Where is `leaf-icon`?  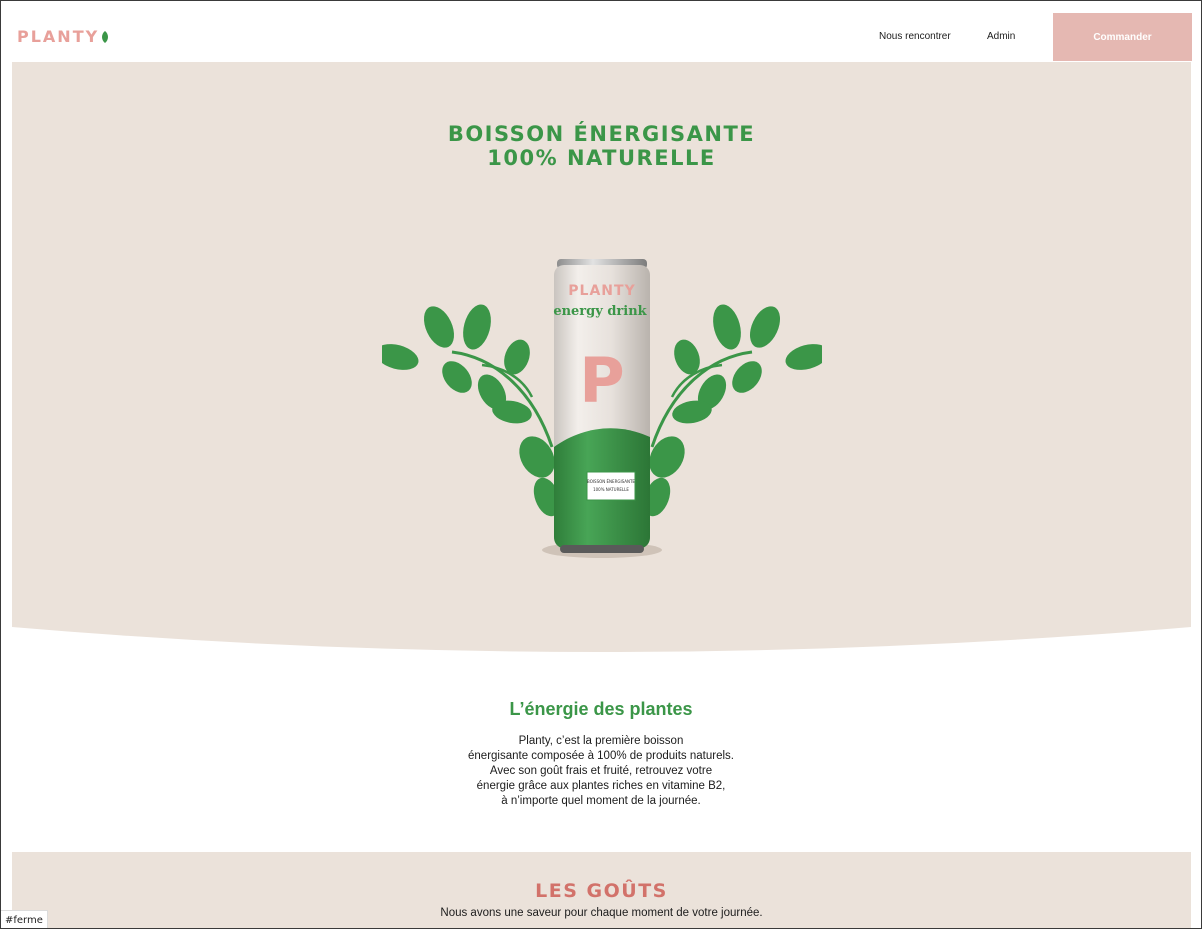 leaf-icon is located at coordinates (105, 37).